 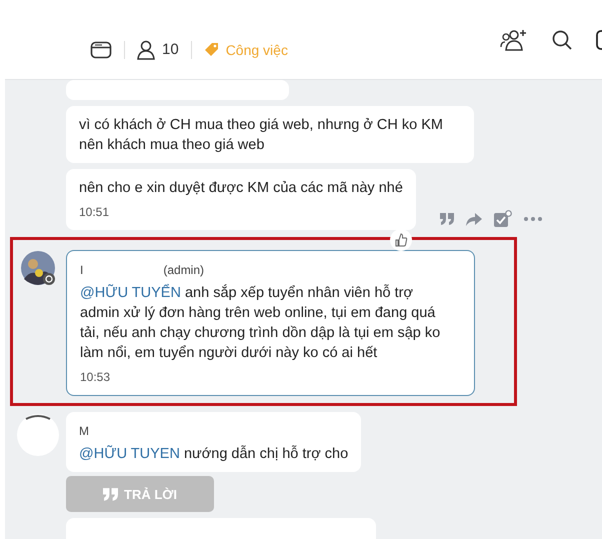 What do you see at coordinates (146, 50) in the screenshot?
I see `person-icon` at bounding box center [146, 50].